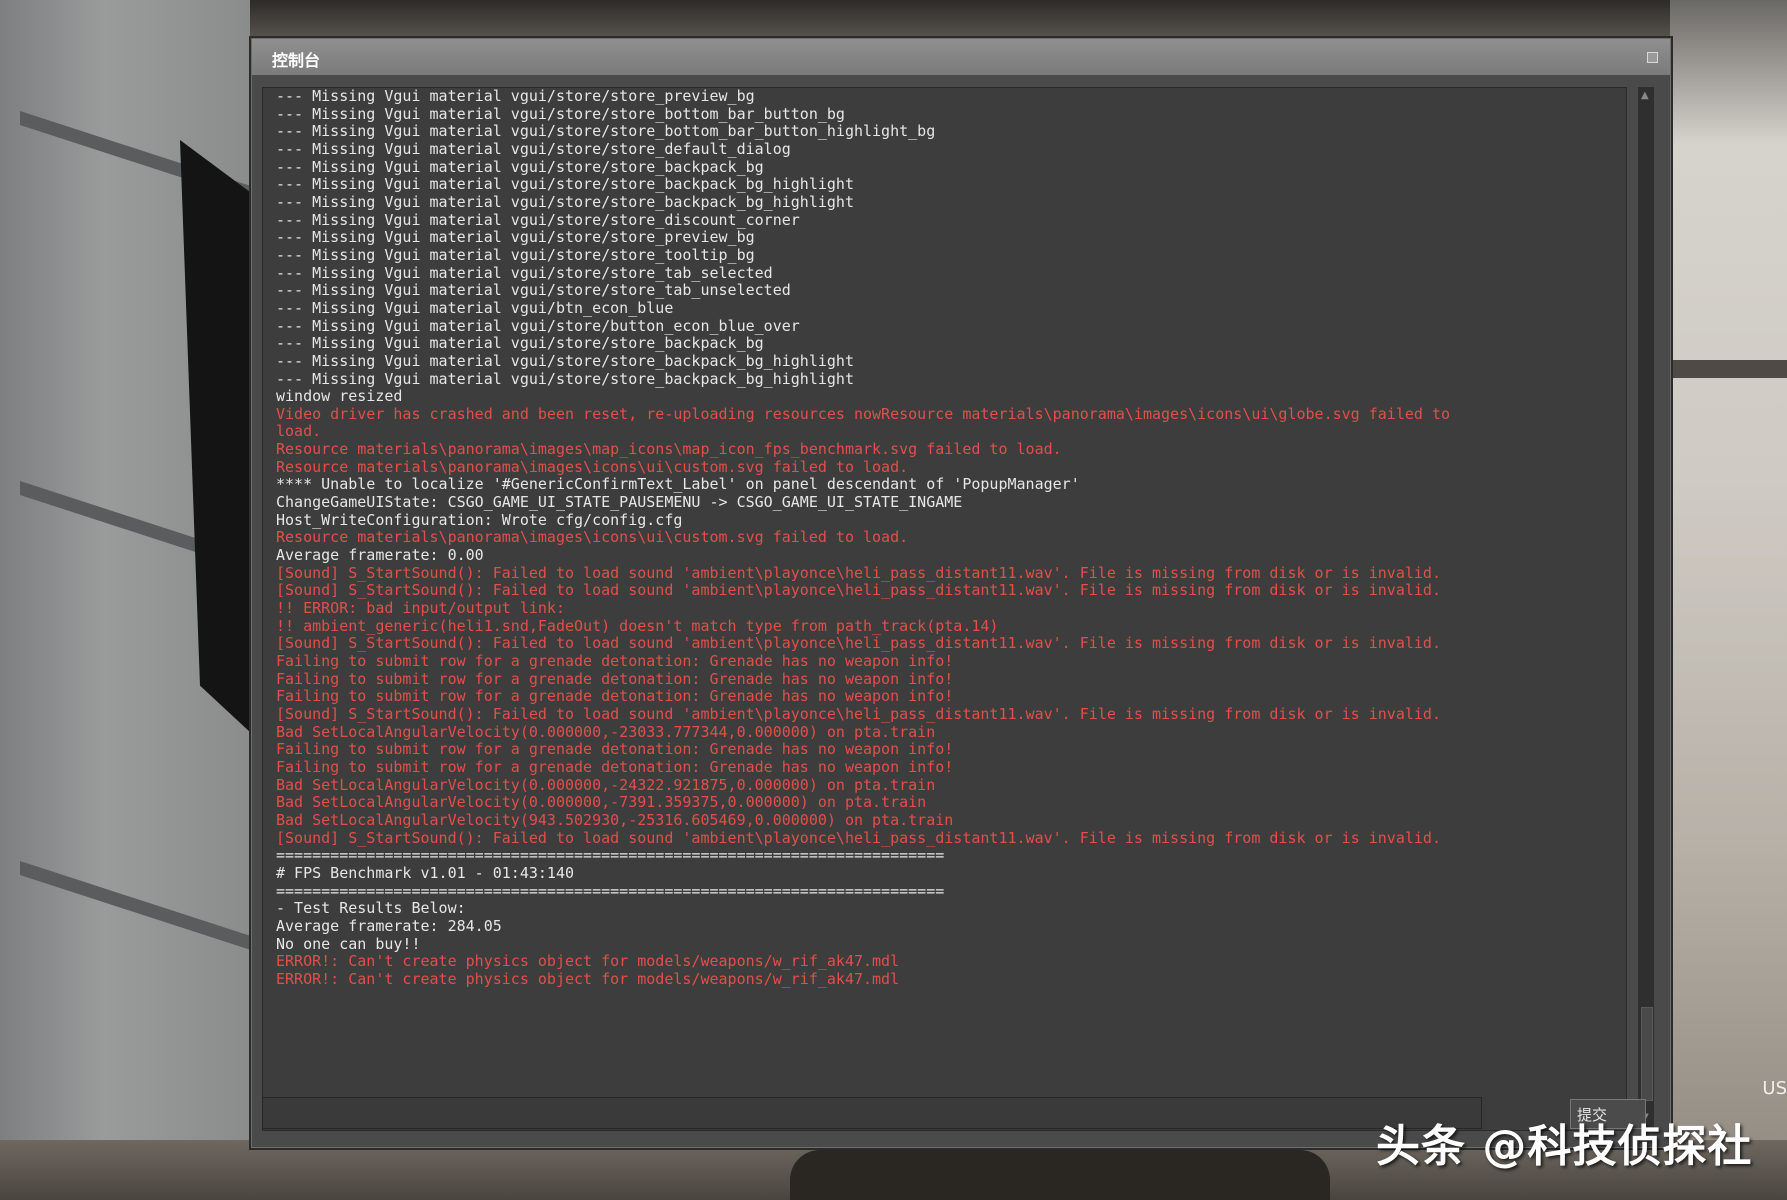 The height and width of the screenshot is (1200, 1787). I want to click on hud-corner-label: US, so click(1774, 1088).